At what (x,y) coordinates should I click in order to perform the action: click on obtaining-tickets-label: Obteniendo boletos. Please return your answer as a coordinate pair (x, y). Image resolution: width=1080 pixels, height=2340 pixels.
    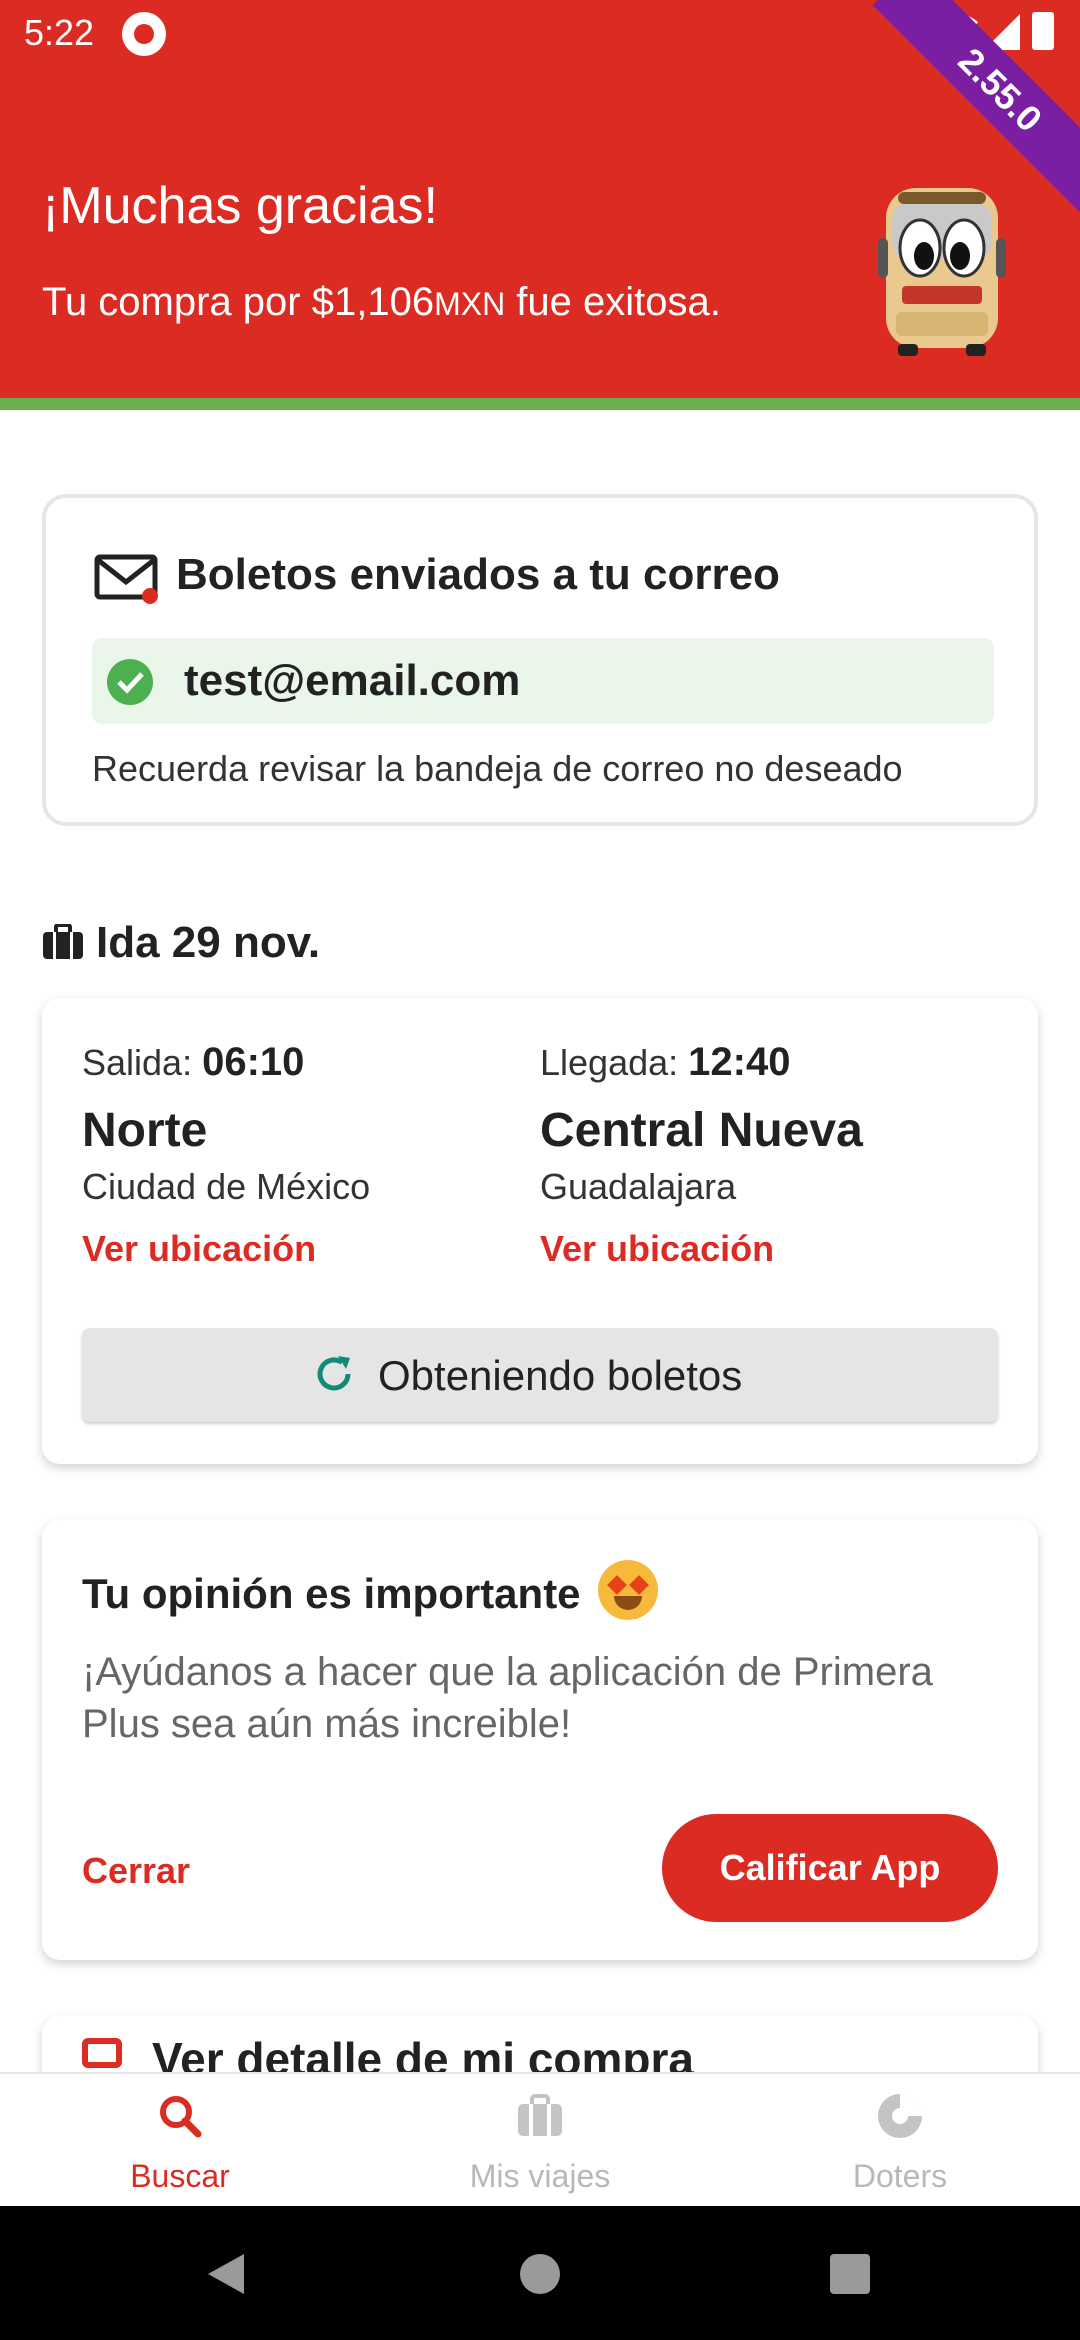
    Looking at the image, I should click on (560, 1375).